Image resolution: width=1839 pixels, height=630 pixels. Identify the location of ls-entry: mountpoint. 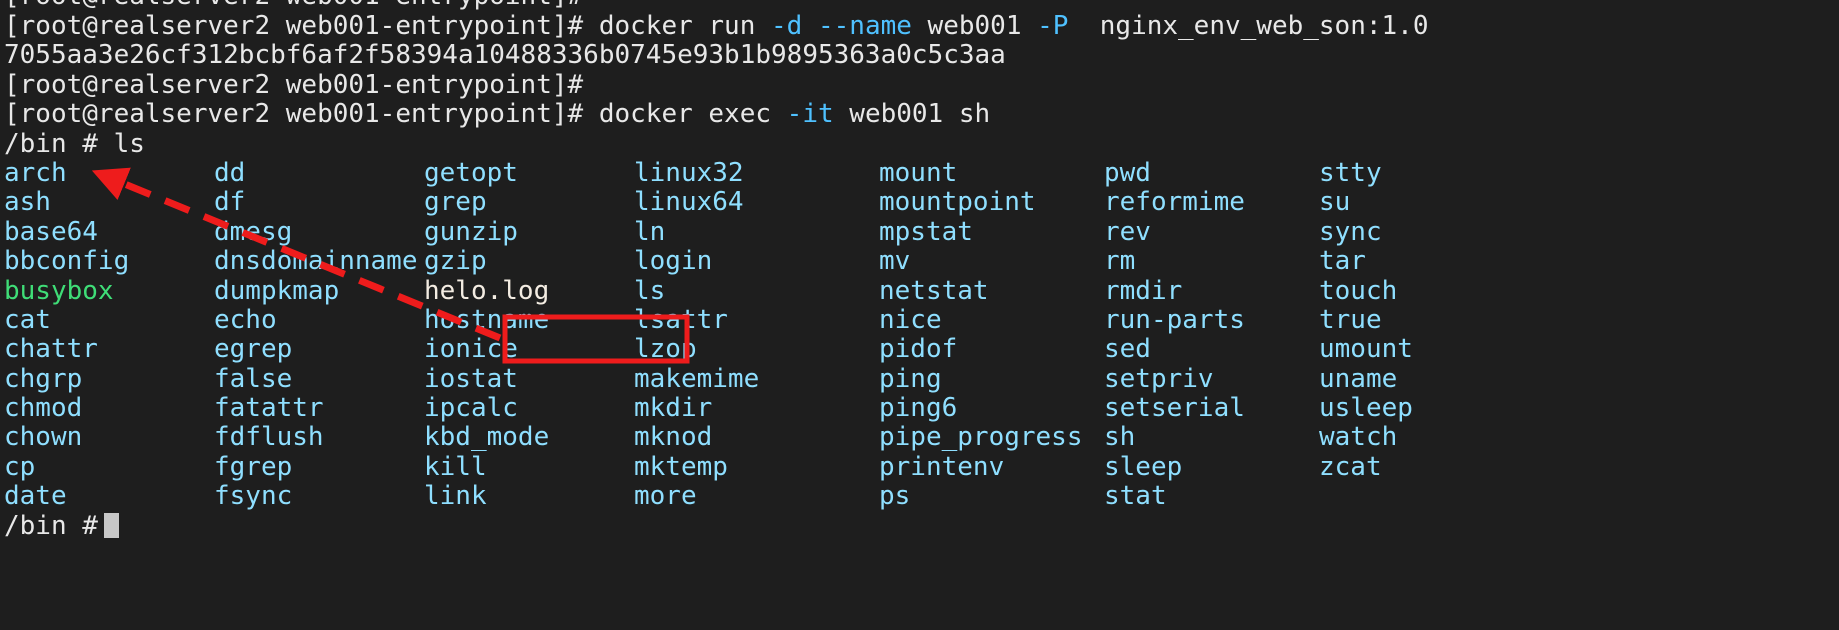
(957, 202).